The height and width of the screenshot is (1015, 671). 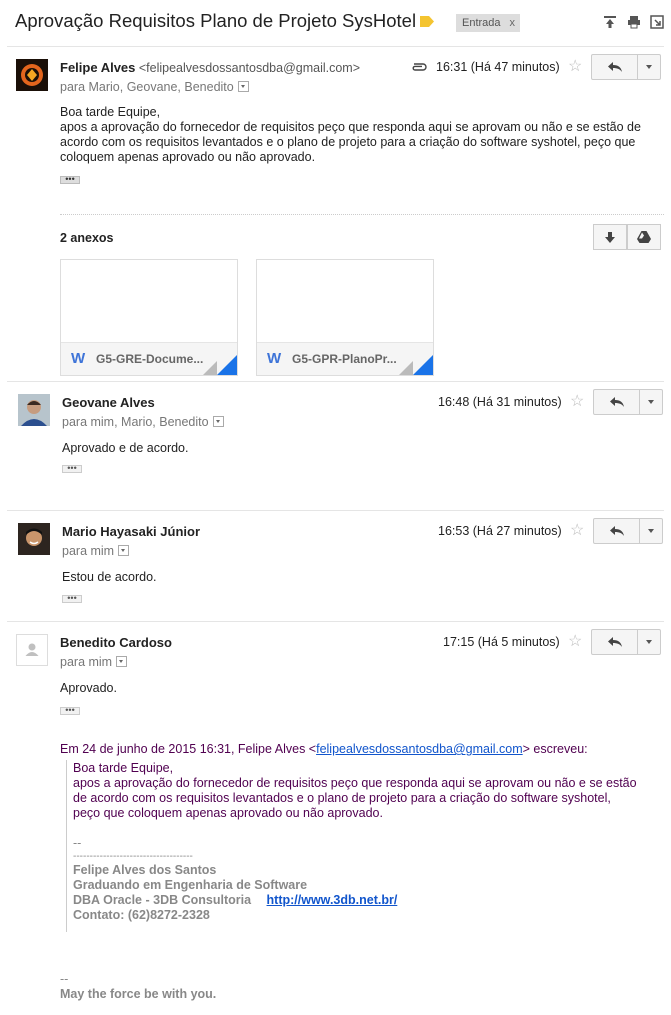 I want to click on word-doc-icon: W, so click(x=78, y=358).